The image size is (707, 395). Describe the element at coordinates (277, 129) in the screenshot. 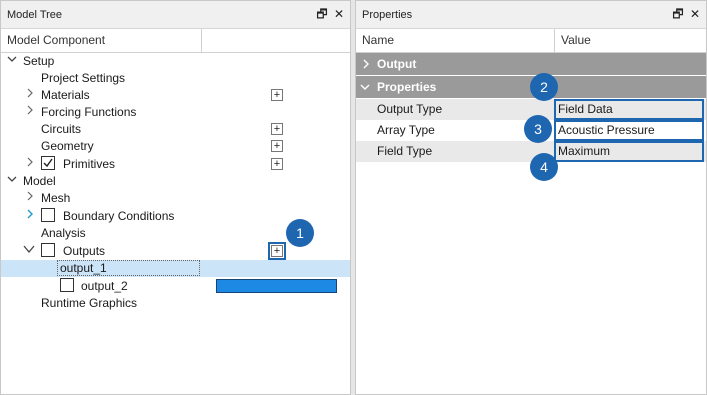

I see `add-circuit-button: +` at that location.